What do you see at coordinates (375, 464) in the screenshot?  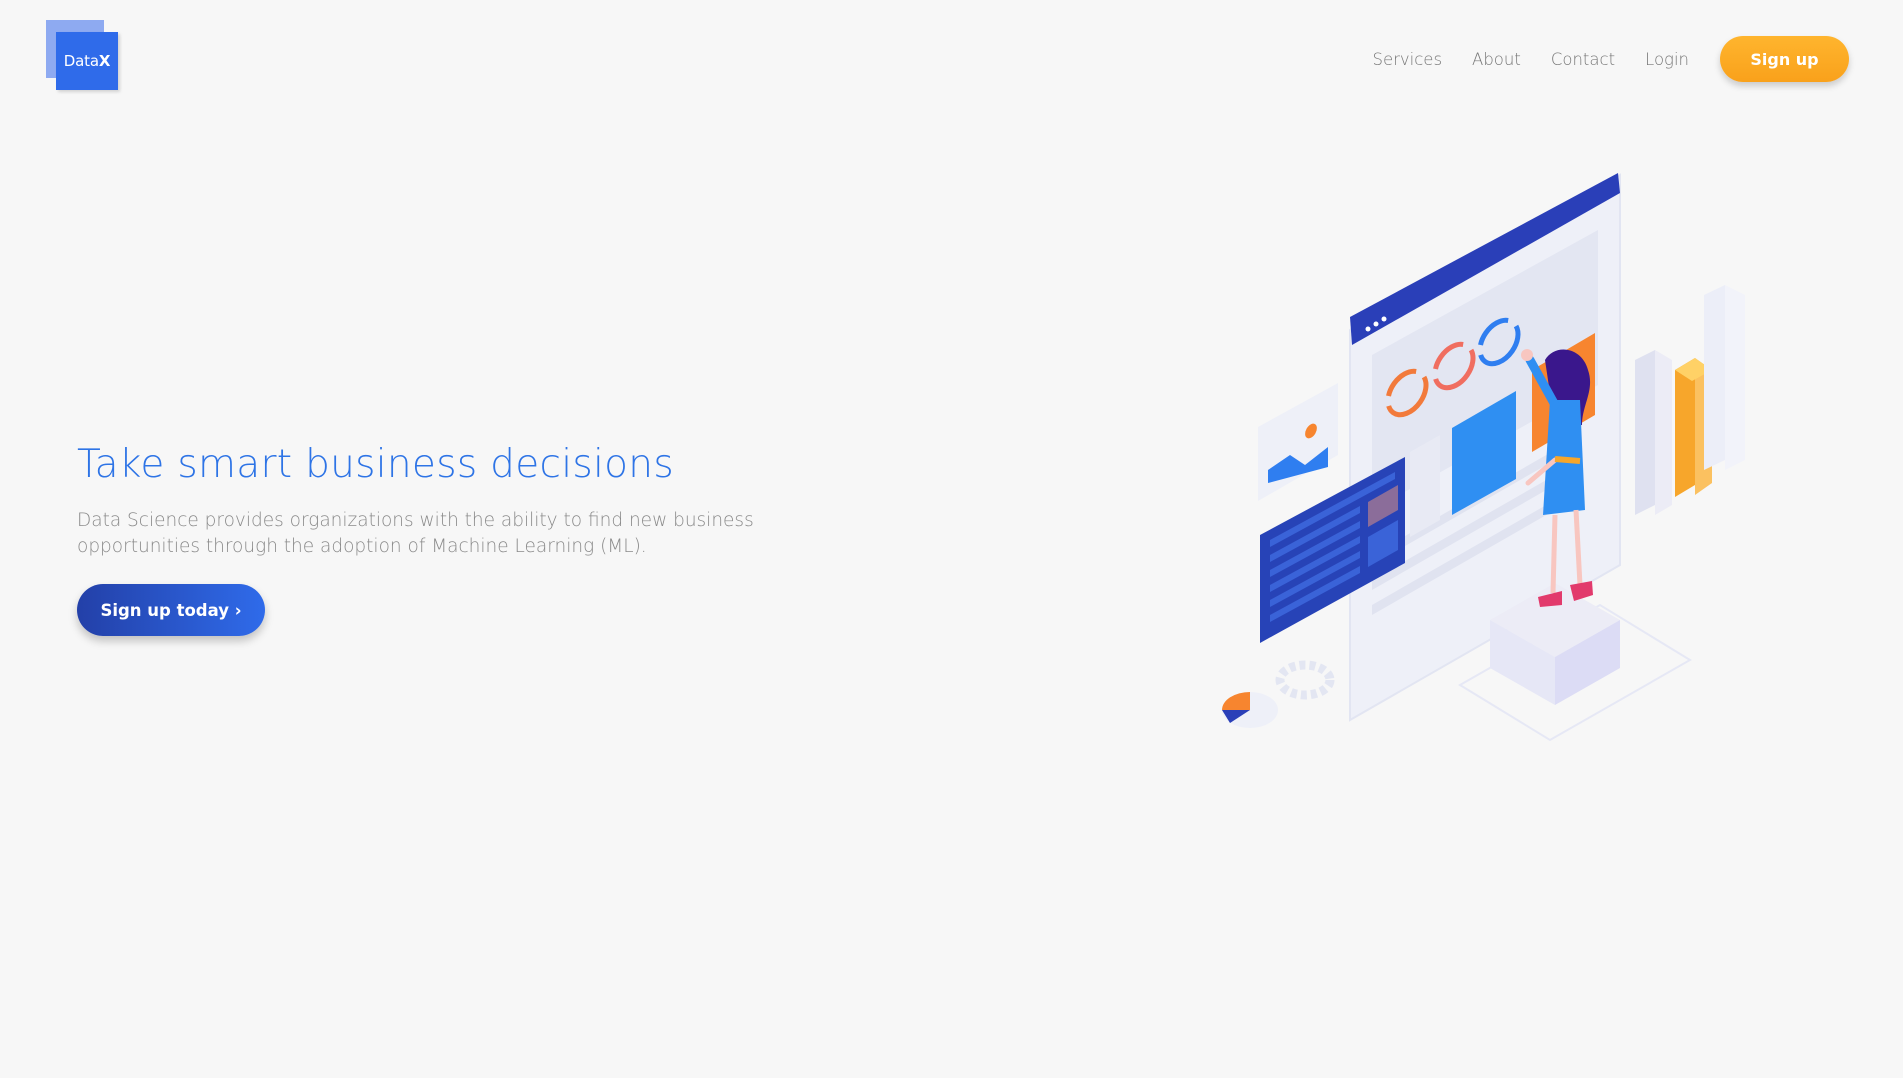 I see `hero-title: Take smart business decisions` at bounding box center [375, 464].